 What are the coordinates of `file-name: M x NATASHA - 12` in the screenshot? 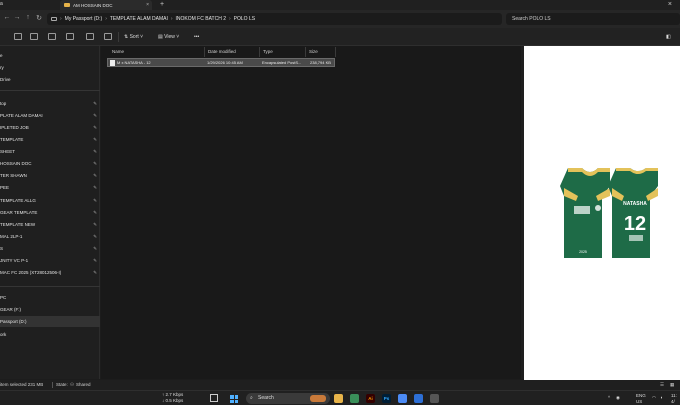 It's located at (134, 62).